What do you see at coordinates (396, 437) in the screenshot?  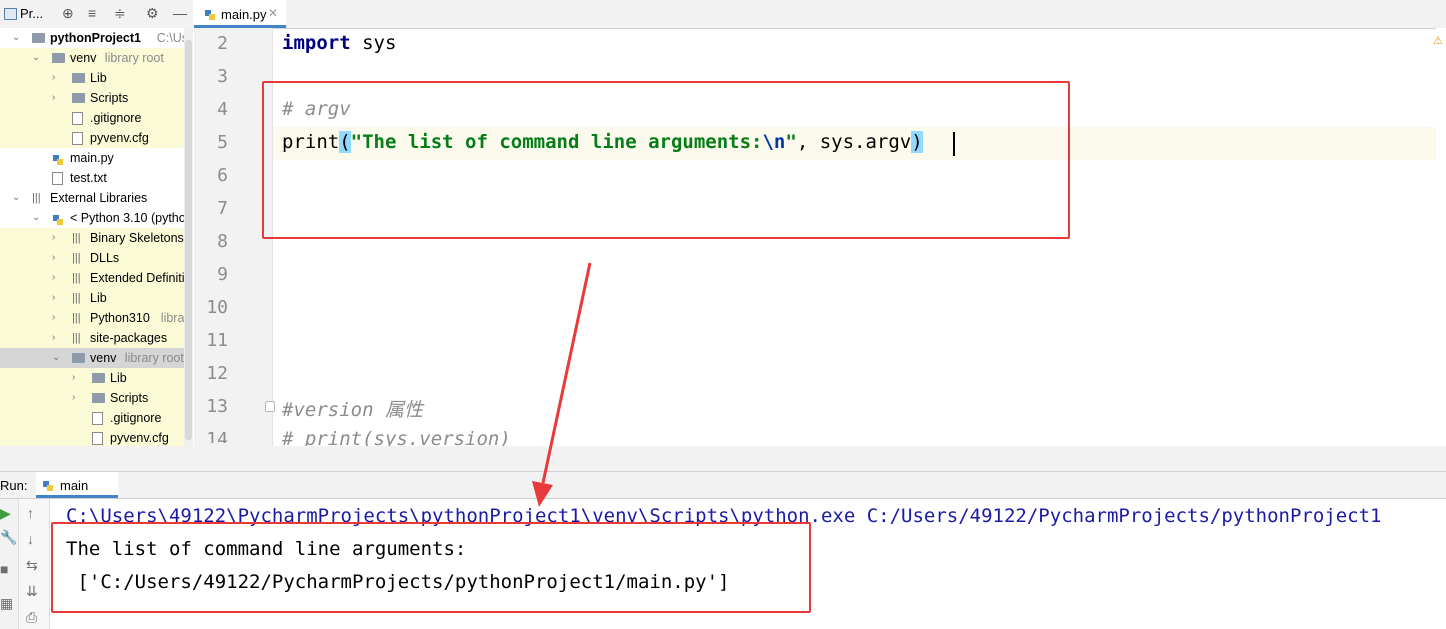 I see `code-line-14: # print(sys.version)` at bounding box center [396, 437].